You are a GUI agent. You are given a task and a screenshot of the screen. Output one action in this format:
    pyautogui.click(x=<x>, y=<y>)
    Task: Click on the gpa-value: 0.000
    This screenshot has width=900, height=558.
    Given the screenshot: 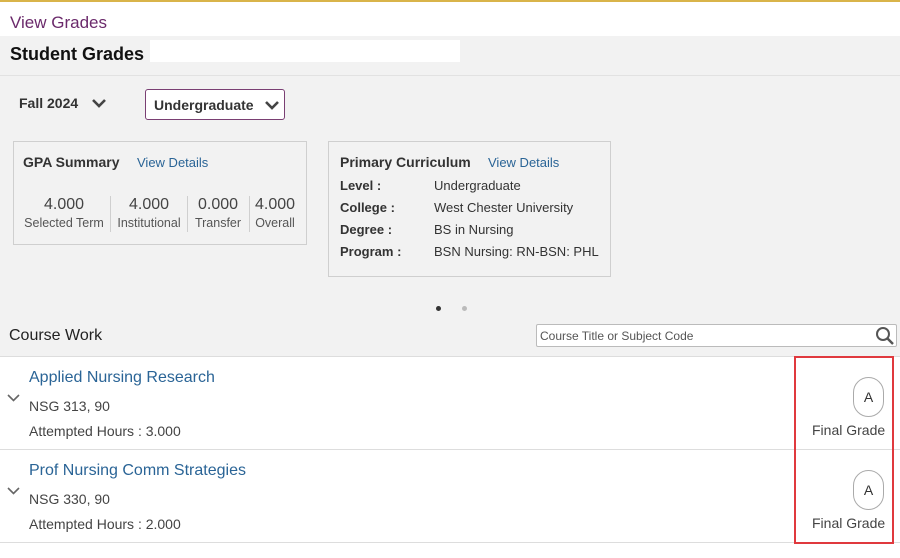 What is the action you would take?
    pyautogui.click(x=218, y=204)
    